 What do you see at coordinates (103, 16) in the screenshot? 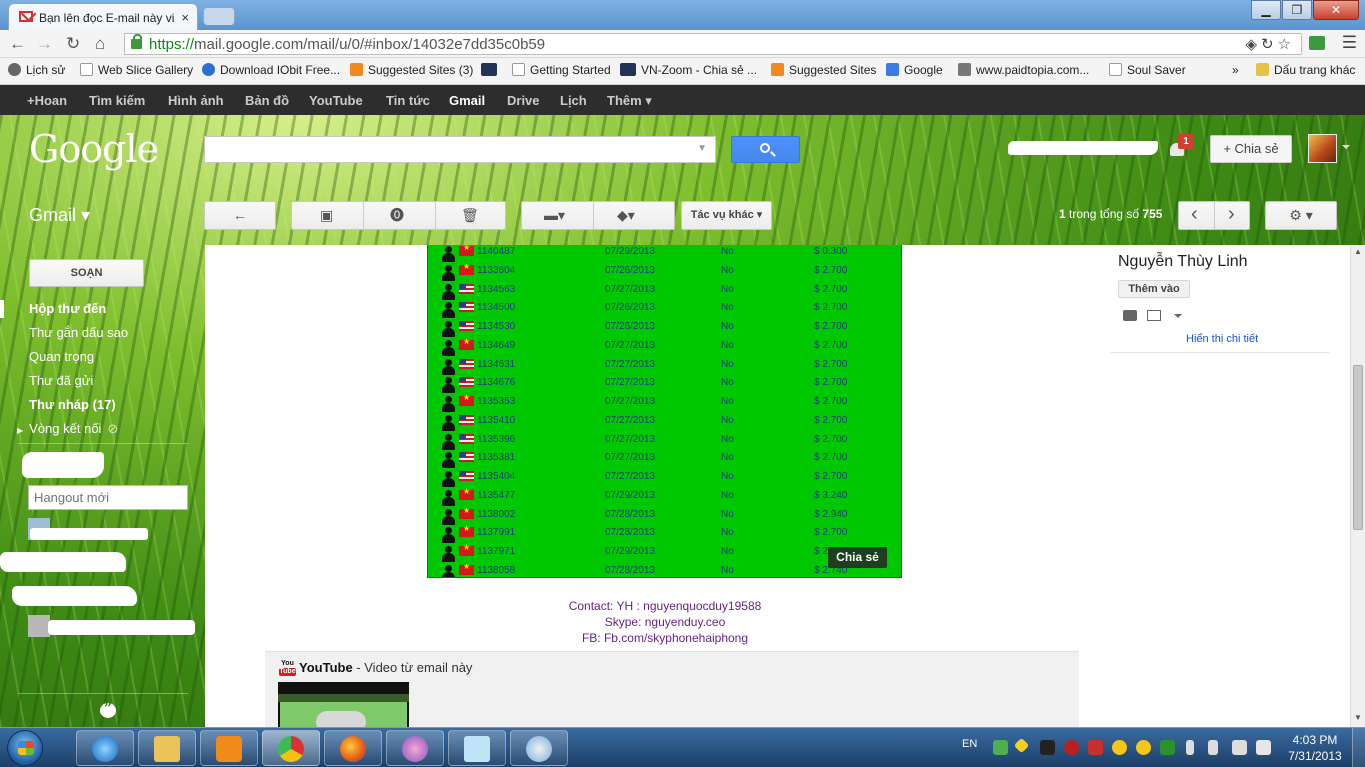
I see `browser-tab-gmail: Bạn lên đọc E-mail này vi ×` at bounding box center [103, 16].